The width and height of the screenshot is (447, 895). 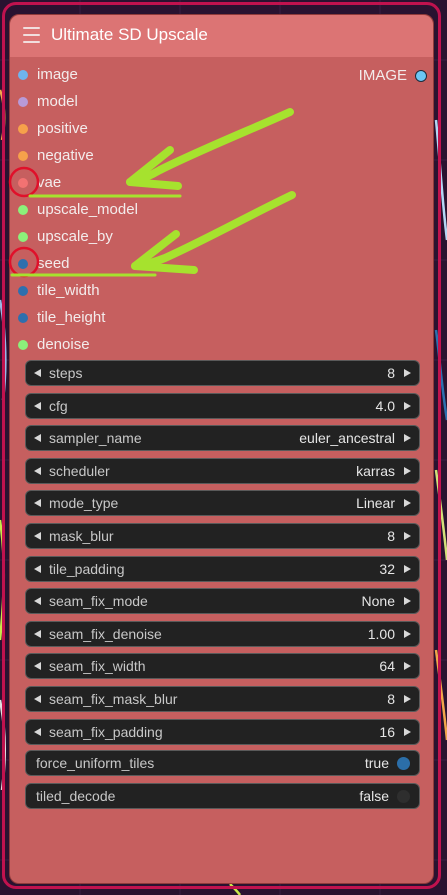 I want to click on input-slot-label: model, so click(x=57, y=101).